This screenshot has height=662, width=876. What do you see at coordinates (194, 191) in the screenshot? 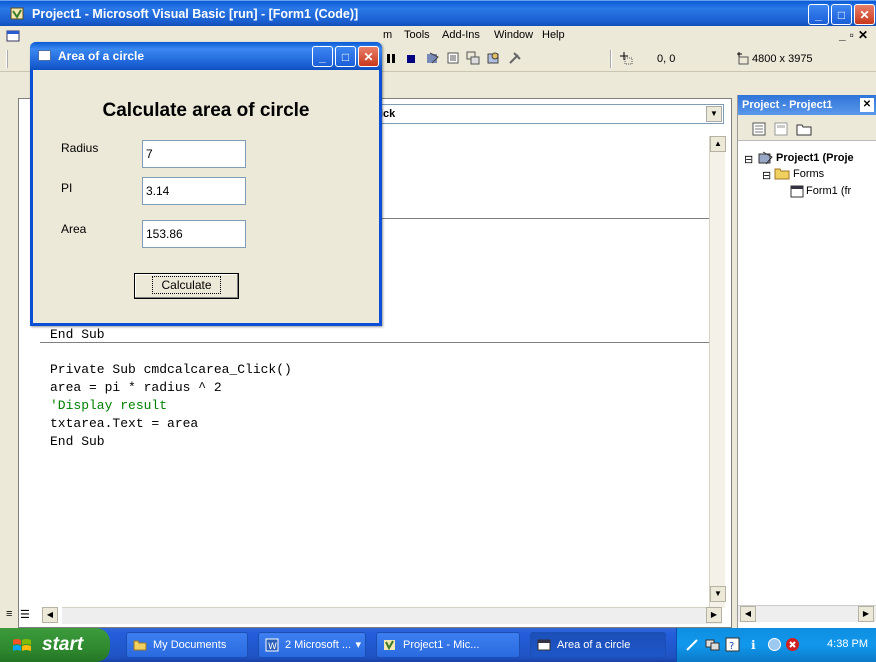
I see `pi-input: 3.14` at bounding box center [194, 191].